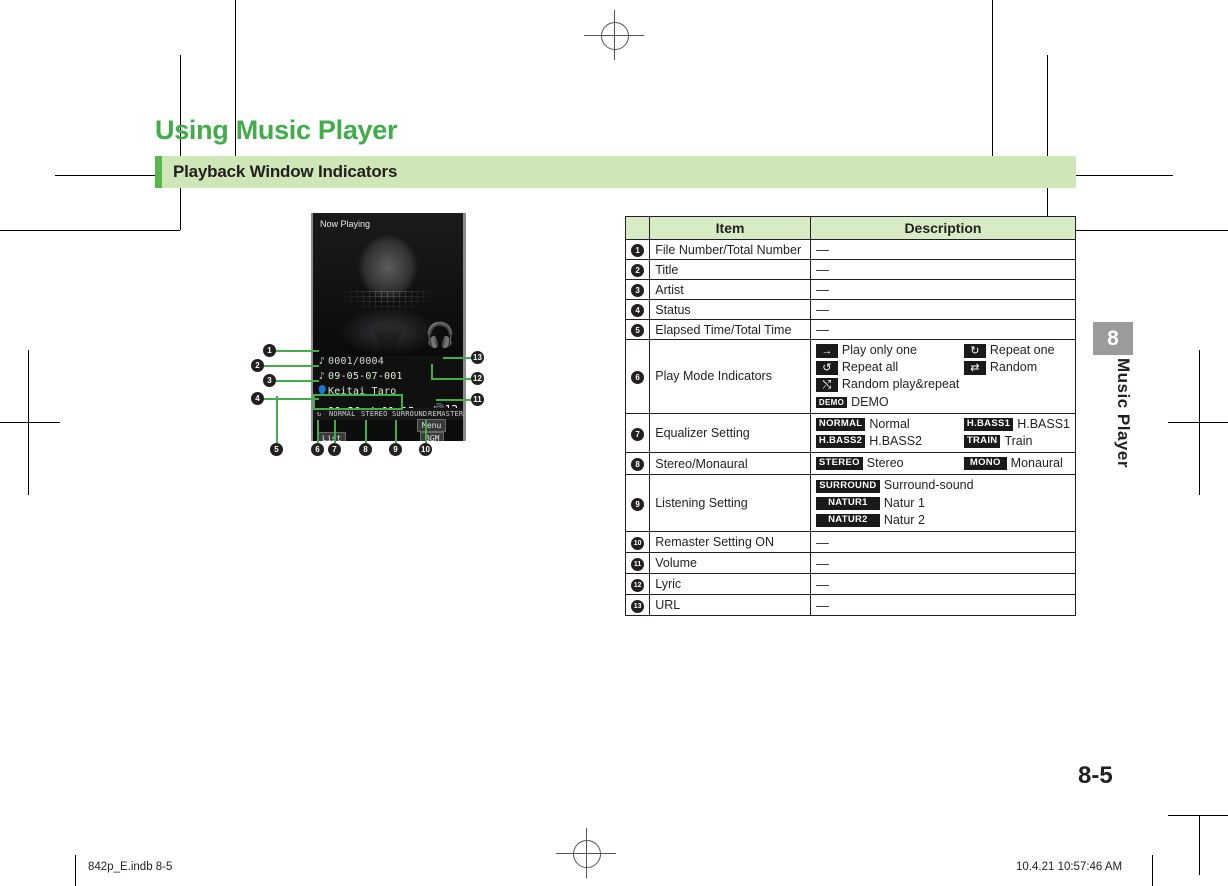 The height and width of the screenshot is (886, 1228). I want to click on leader-box-left, so click(314, 402).